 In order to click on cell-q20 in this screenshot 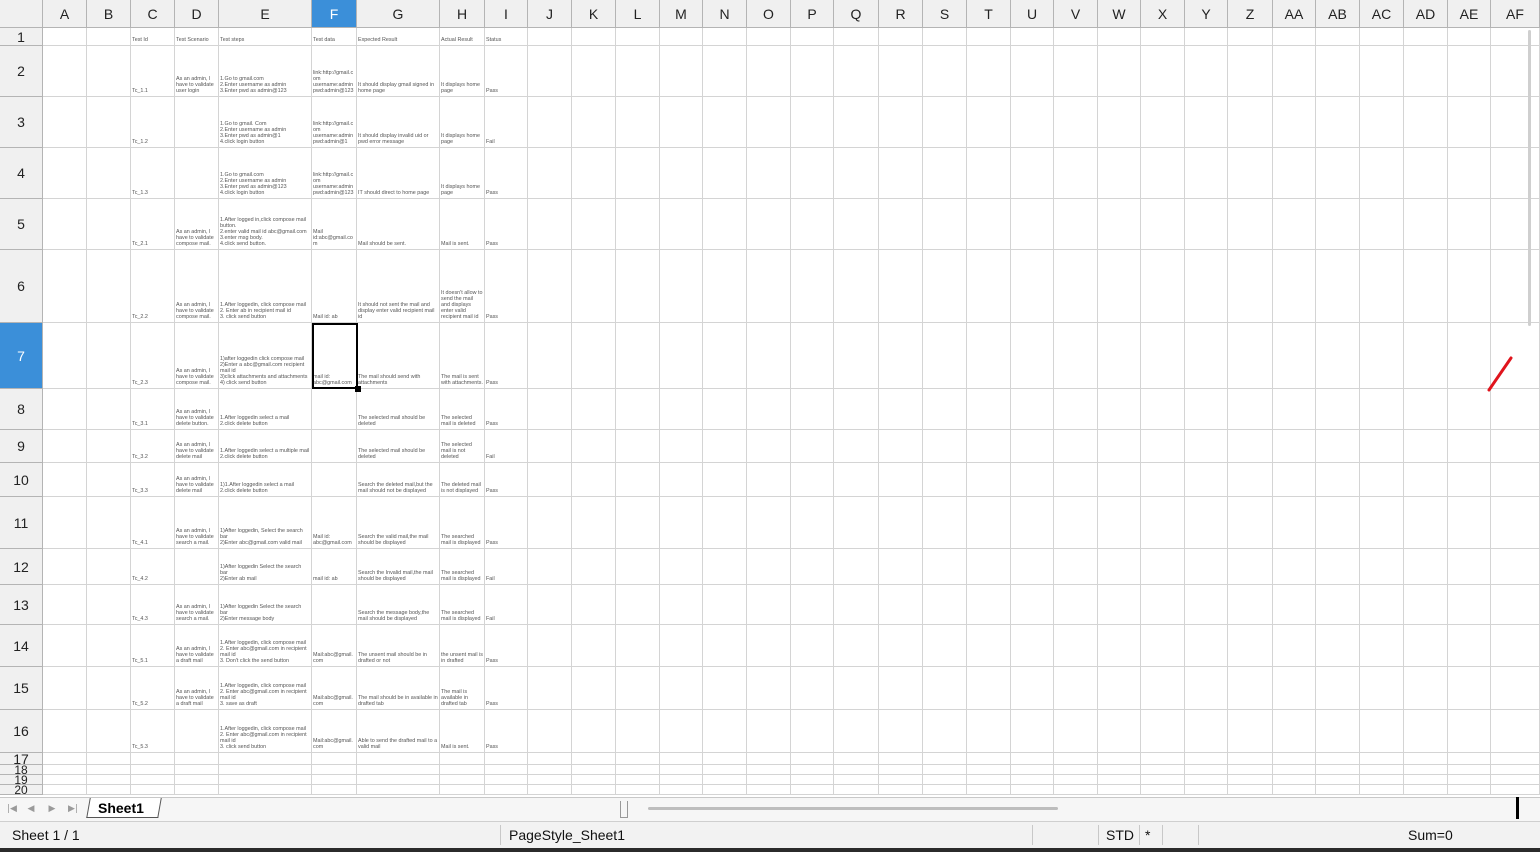, I will do `click(856, 790)`.